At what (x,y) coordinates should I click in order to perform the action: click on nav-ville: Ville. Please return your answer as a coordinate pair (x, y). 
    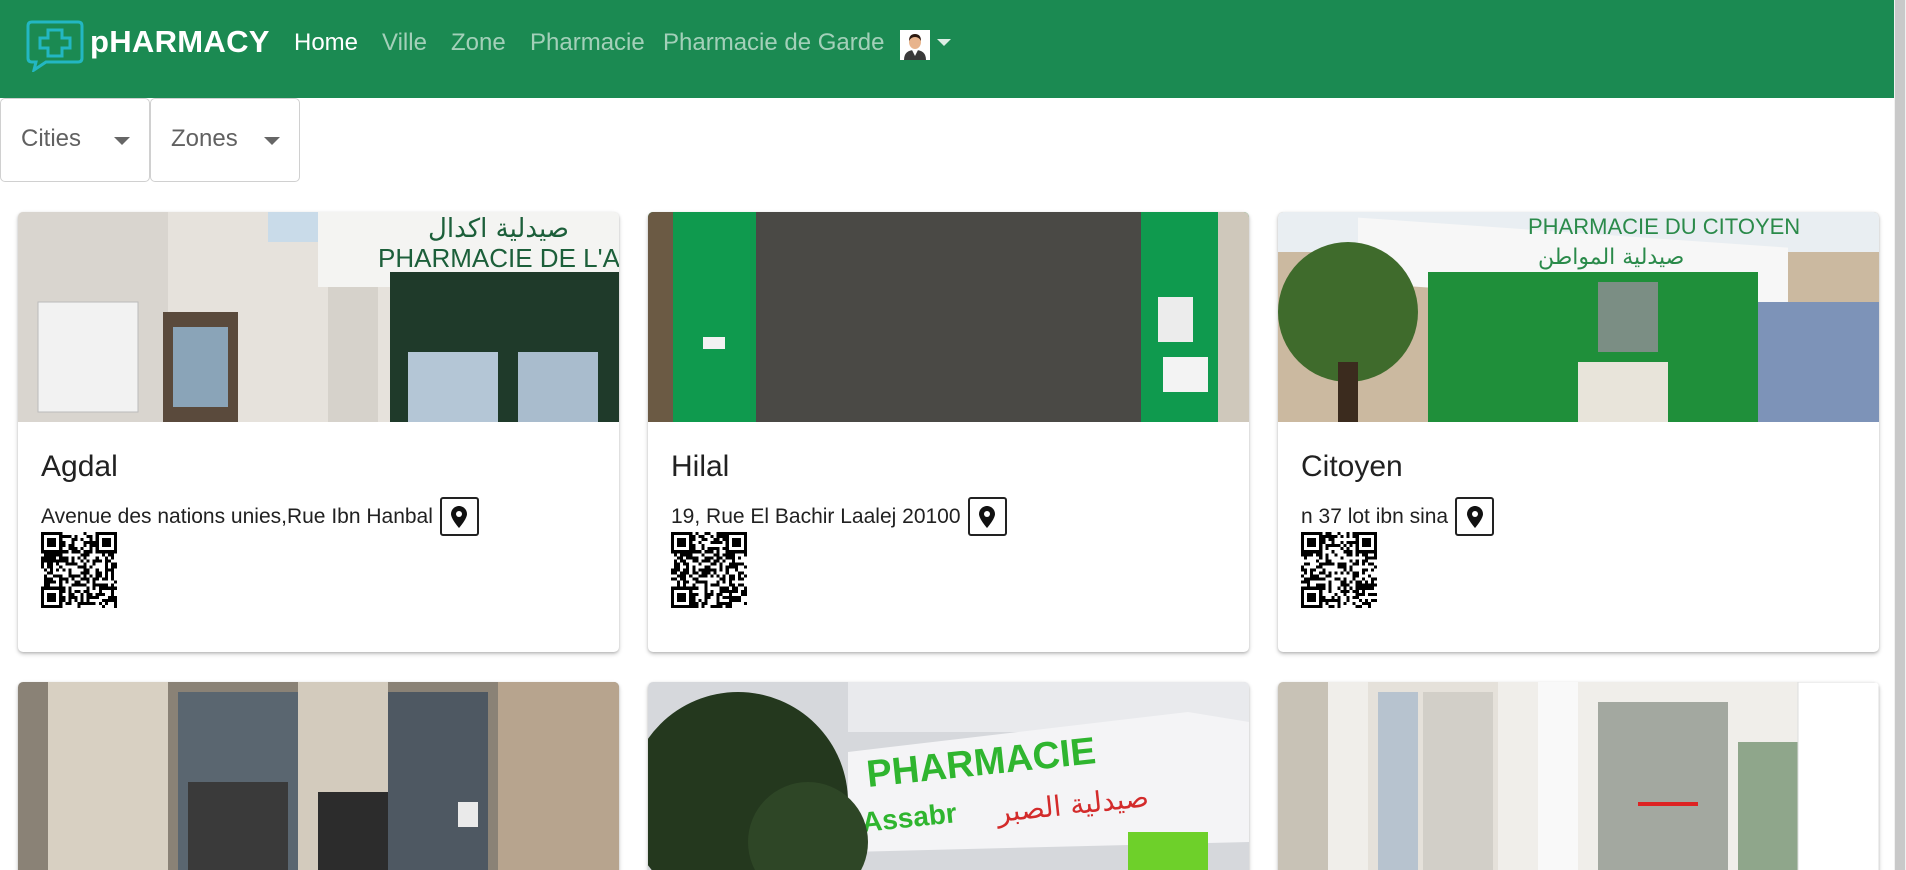
    Looking at the image, I should click on (404, 43).